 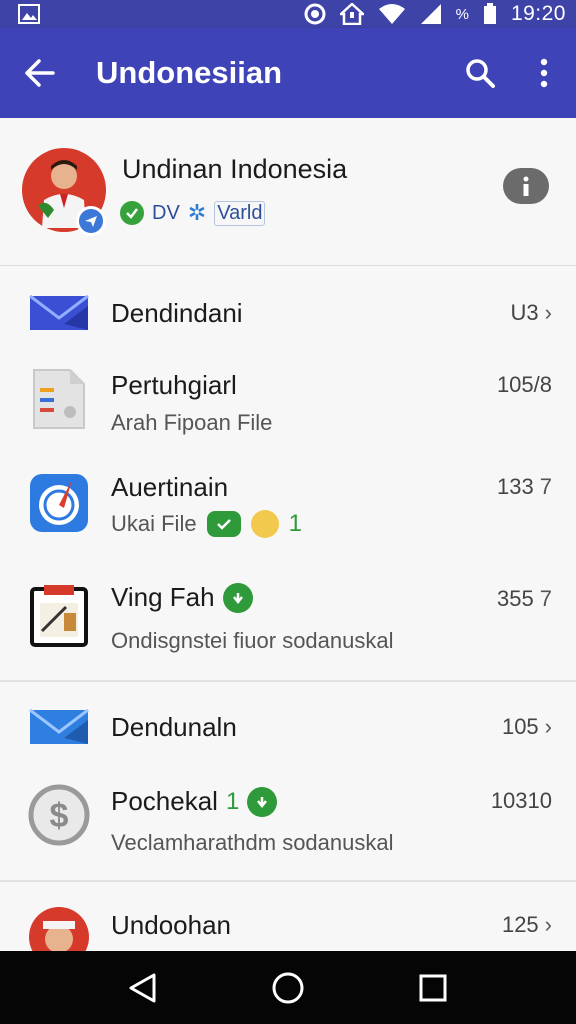 What do you see at coordinates (351, 14) in the screenshot?
I see `home-alert-icon` at bounding box center [351, 14].